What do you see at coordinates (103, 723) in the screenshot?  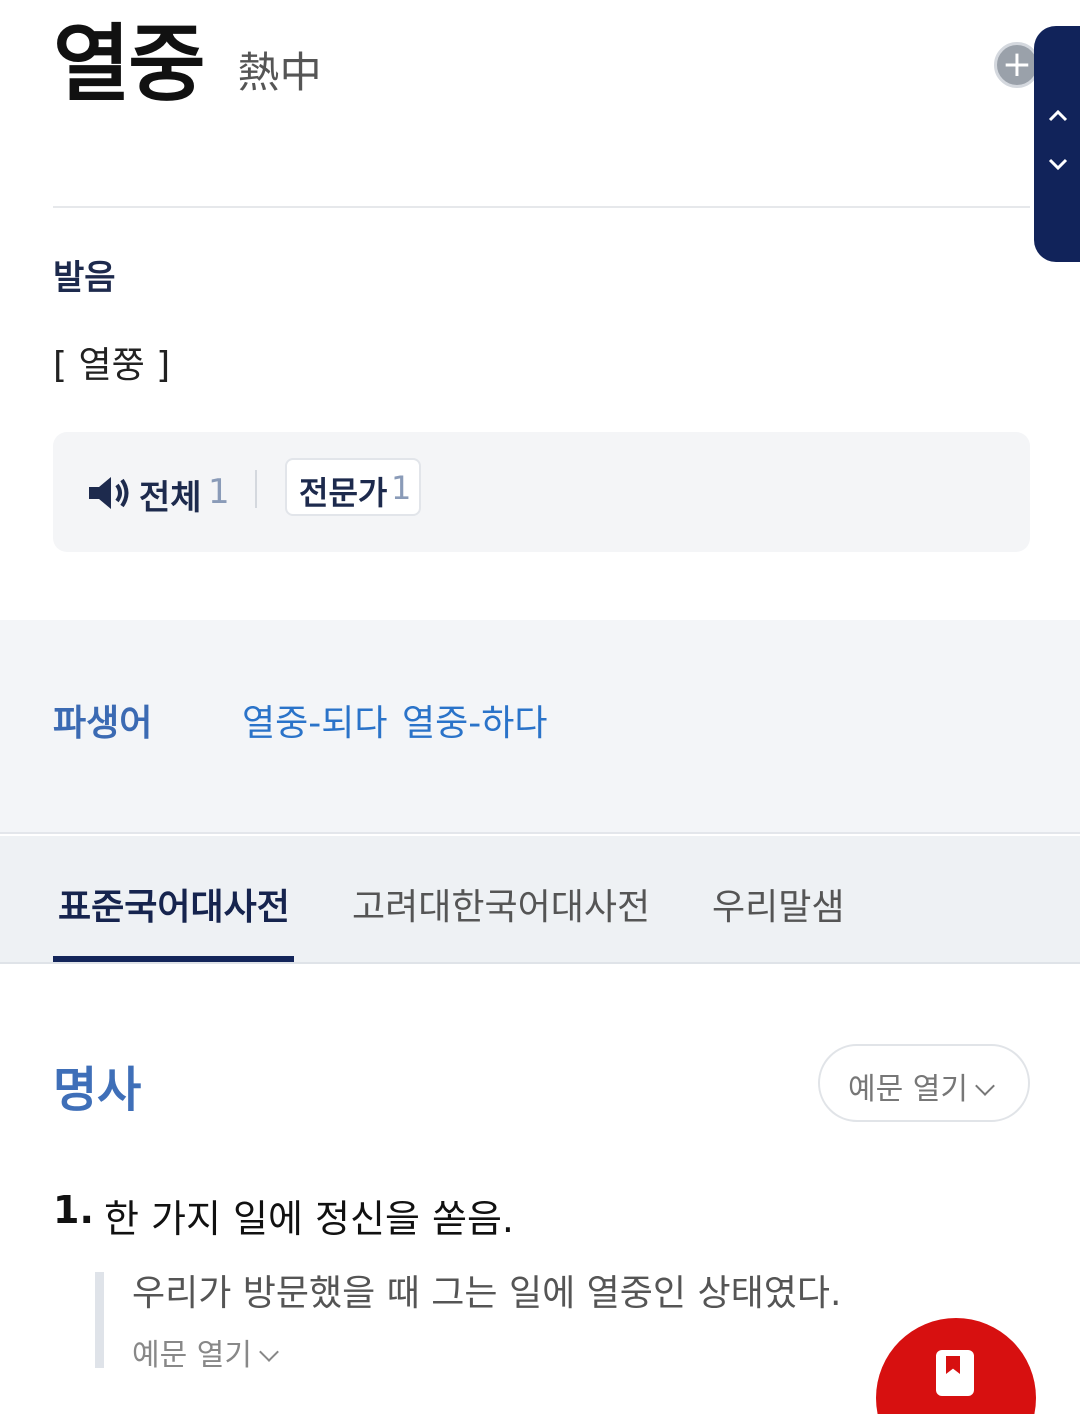 I see `derivatives-title: 파생어` at bounding box center [103, 723].